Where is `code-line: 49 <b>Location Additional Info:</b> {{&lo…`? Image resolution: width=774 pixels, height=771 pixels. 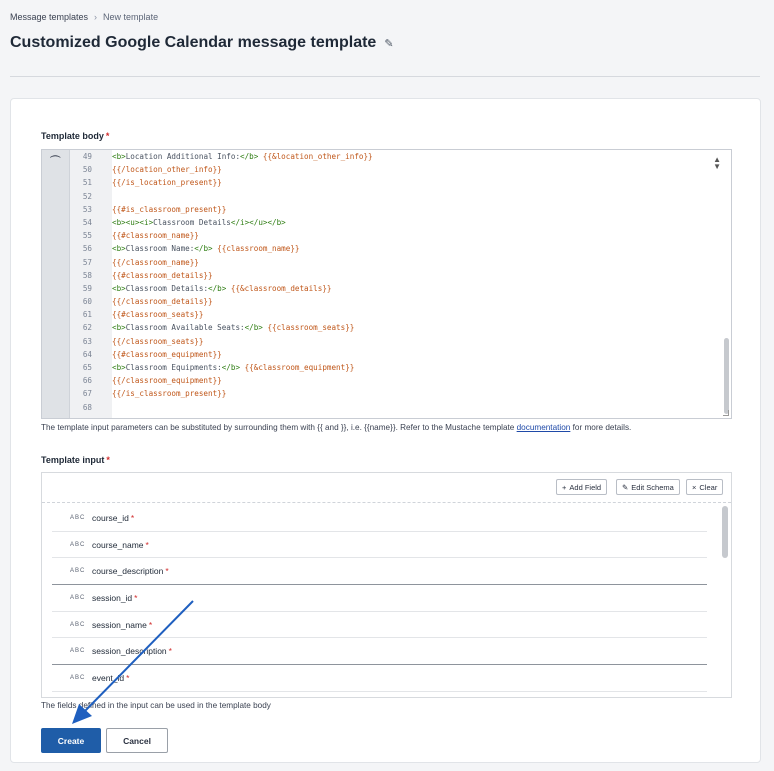
code-line: 49 <b>Location Additional Info:</b> {{&lo… is located at coordinates (394, 156).